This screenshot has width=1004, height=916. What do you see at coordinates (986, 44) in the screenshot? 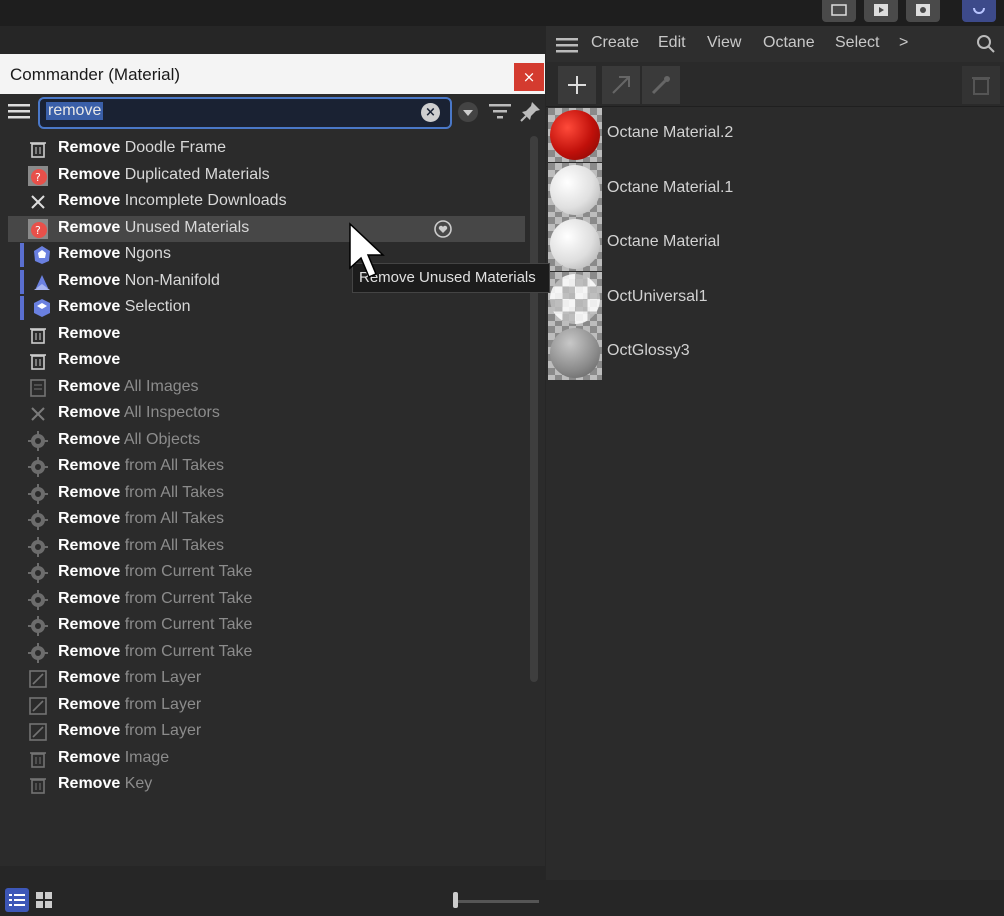
I see `search-icon` at bounding box center [986, 44].